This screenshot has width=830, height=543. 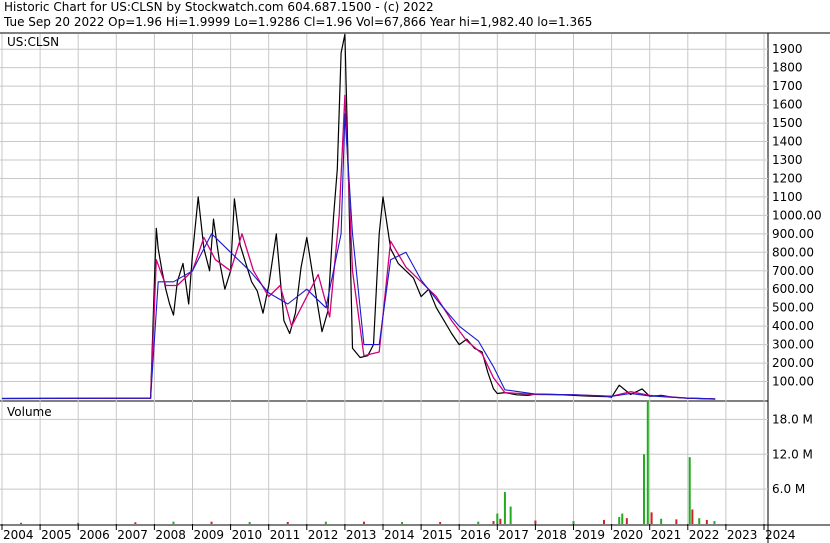 What do you see at coordinates (787, 68) in the screenshot?
I see `price-y-tick: 1800` at bounding box center [787, 68].